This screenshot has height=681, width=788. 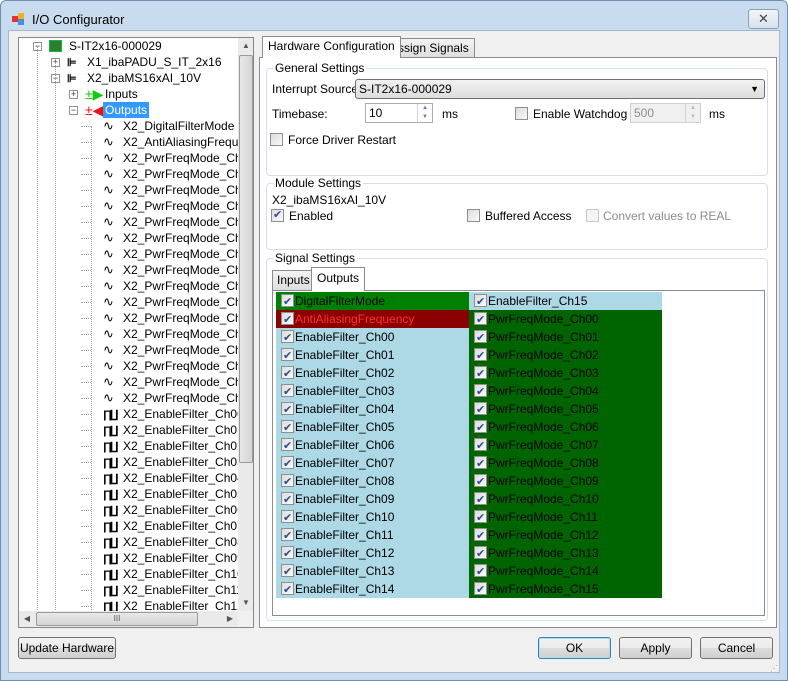 I want to click on collapse-icon: −, so click(x=73, y=110).